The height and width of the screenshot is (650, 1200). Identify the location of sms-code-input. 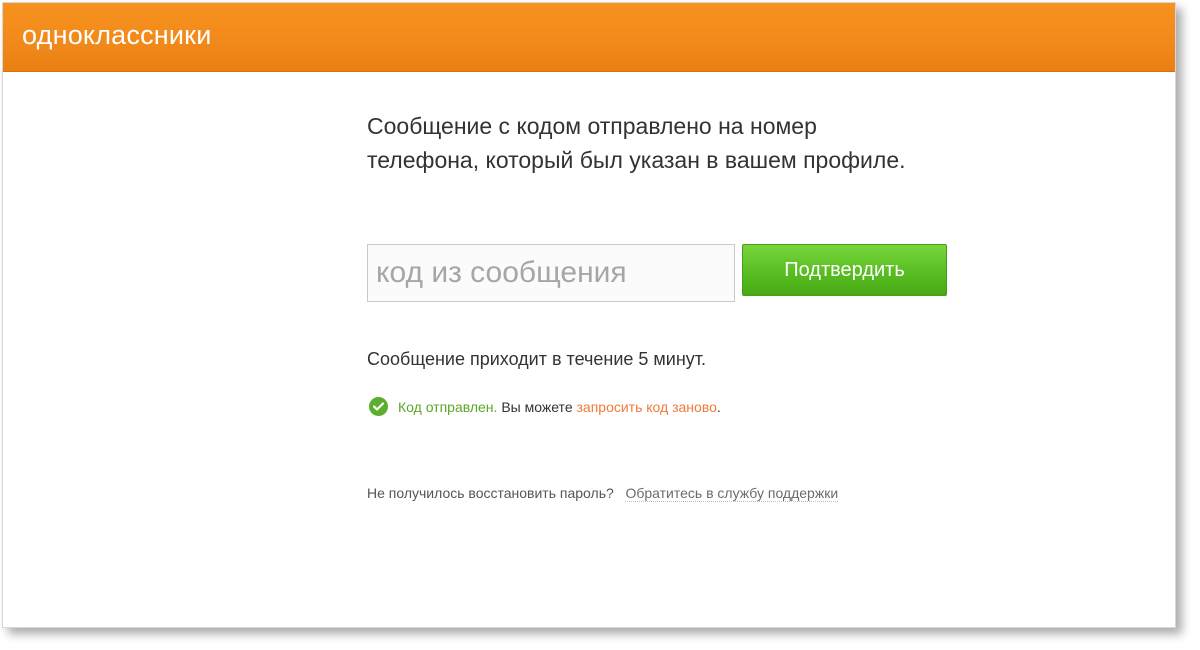
(551, 273).